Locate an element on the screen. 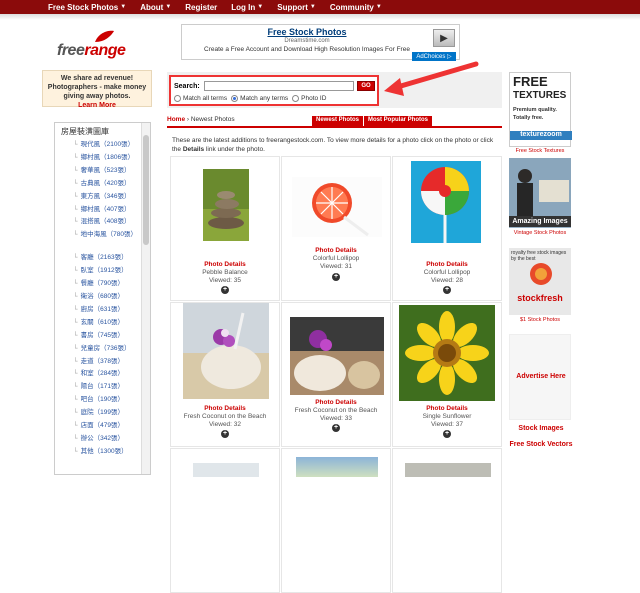 The width and height of the screenshot is (640, 593). tab-newest-photos: Newest Photos is located at coordinates (338, 121).